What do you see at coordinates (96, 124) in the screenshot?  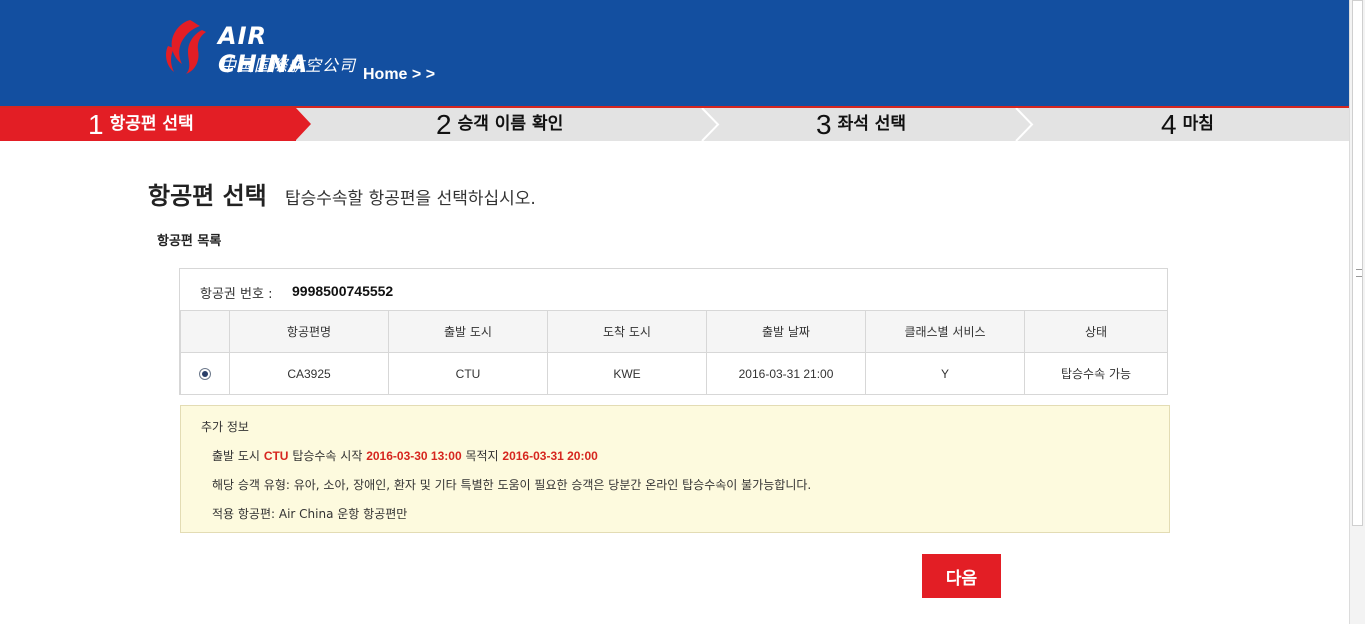 I see `step-number: 1` at bounding box center [96, 124].